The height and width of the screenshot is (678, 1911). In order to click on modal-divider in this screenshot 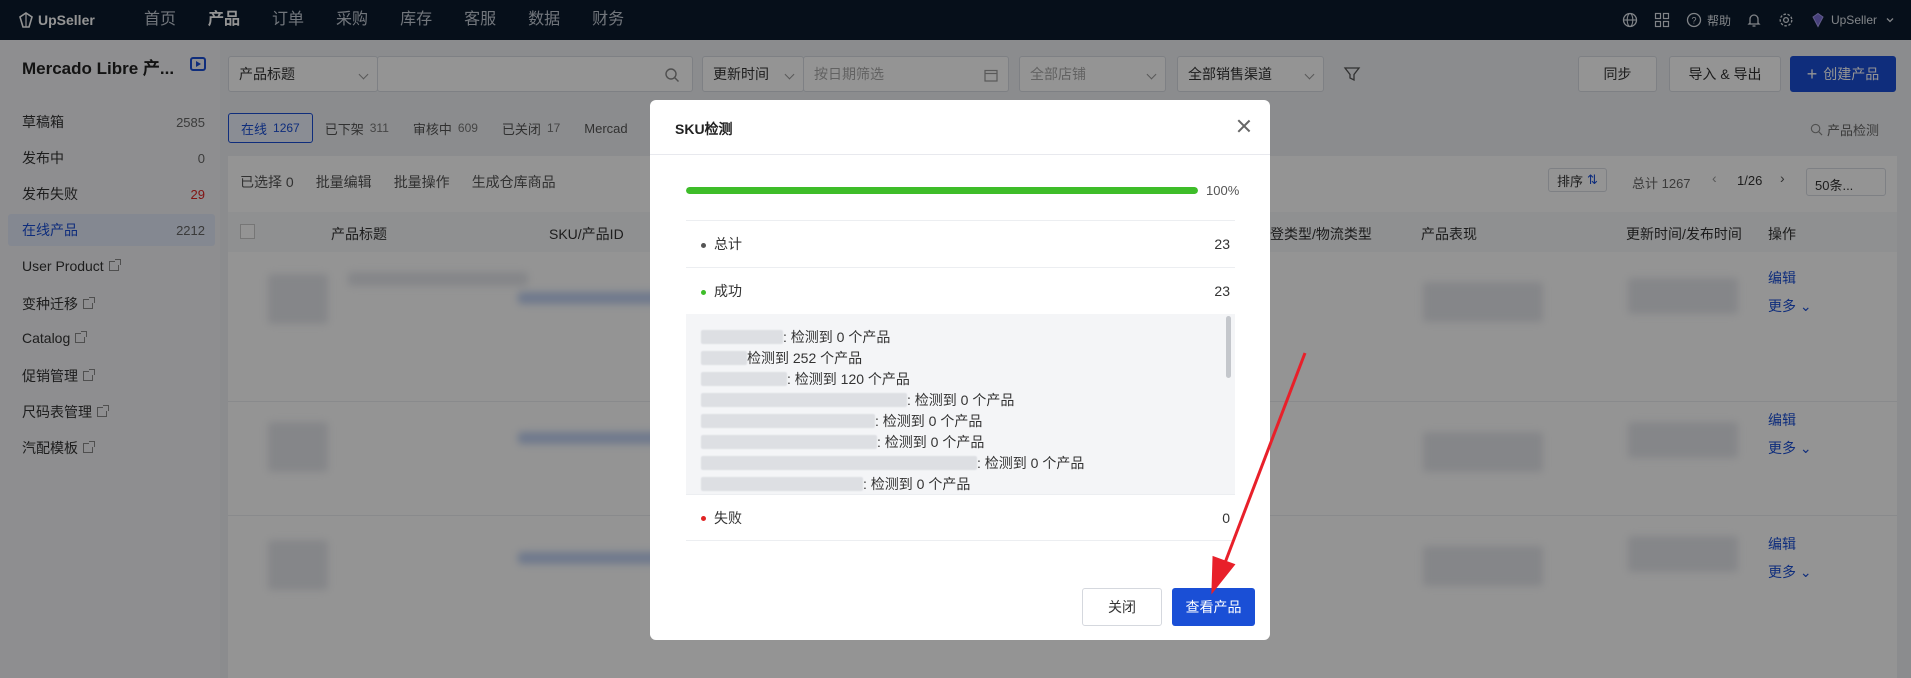, I will do `click(960, 154)`.